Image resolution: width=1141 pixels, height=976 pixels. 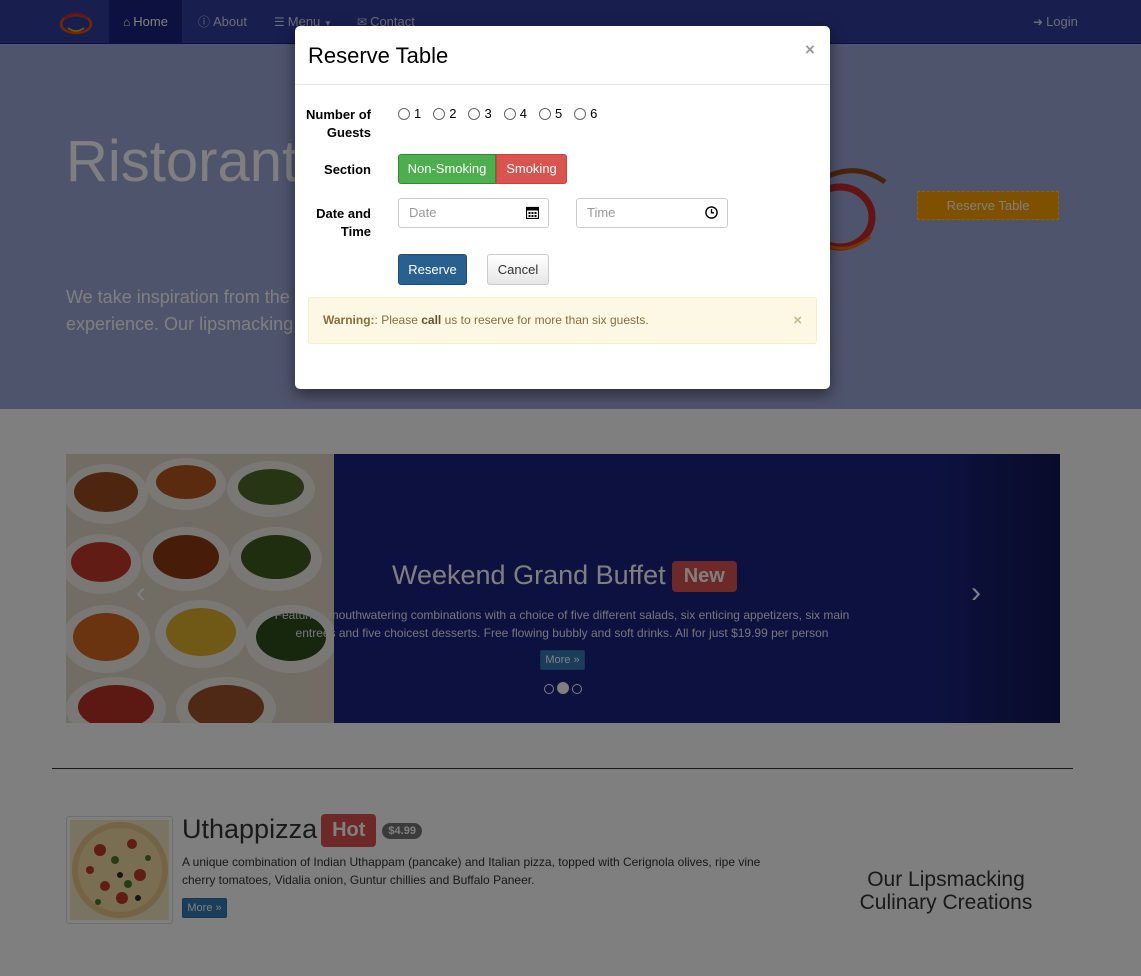 What do you see at coordinates (432, 269) in the screenshot?
I see `reserve-button: Reserve` at bounding box center [432, 269].